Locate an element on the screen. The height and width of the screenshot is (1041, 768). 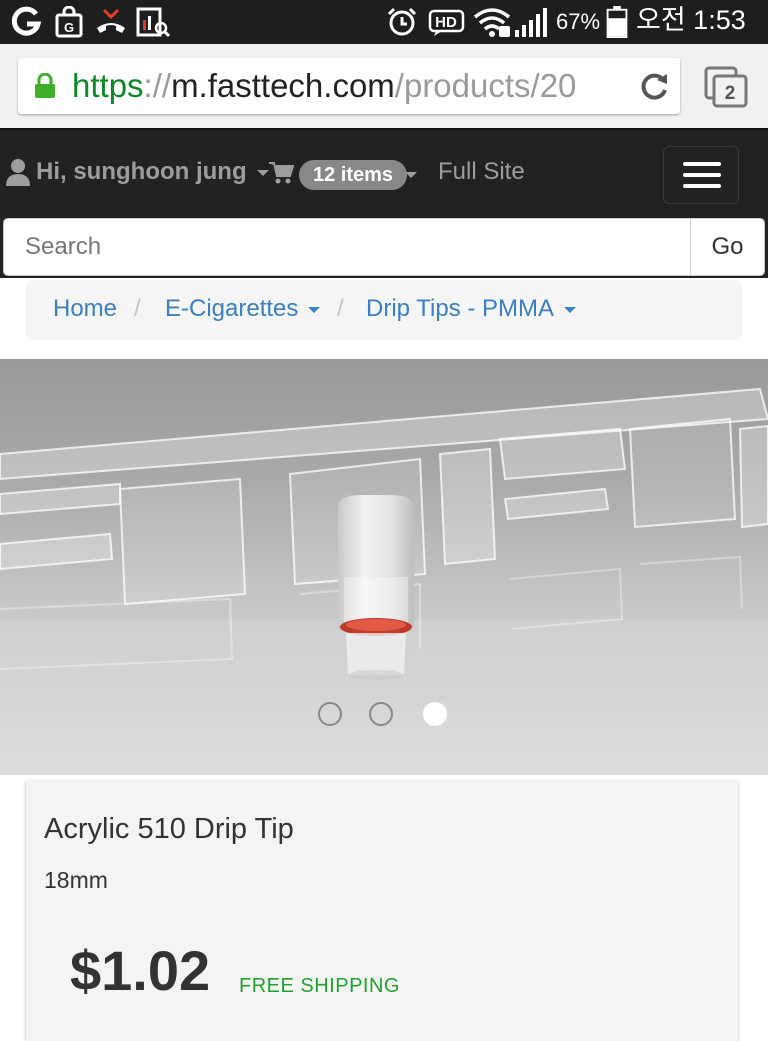
wifi-icon is located at coordinates (492, 22).